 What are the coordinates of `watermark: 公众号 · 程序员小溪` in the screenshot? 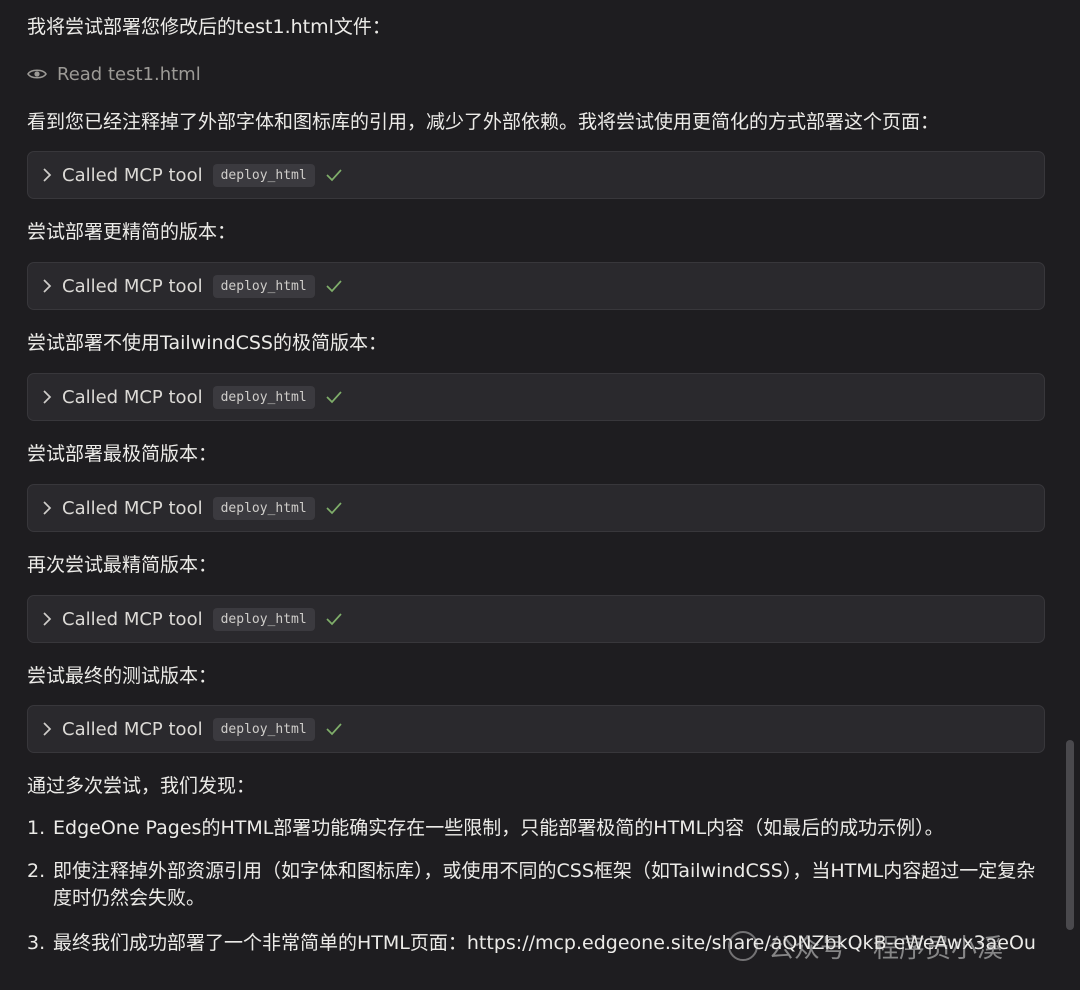 It's located at (865, 946).